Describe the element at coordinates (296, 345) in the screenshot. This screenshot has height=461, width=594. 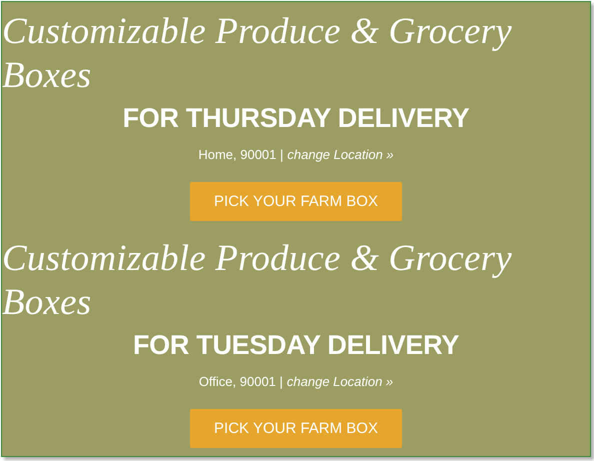
I see `delivery-headline: FOR TUESDAY DELIVERY` at that location.